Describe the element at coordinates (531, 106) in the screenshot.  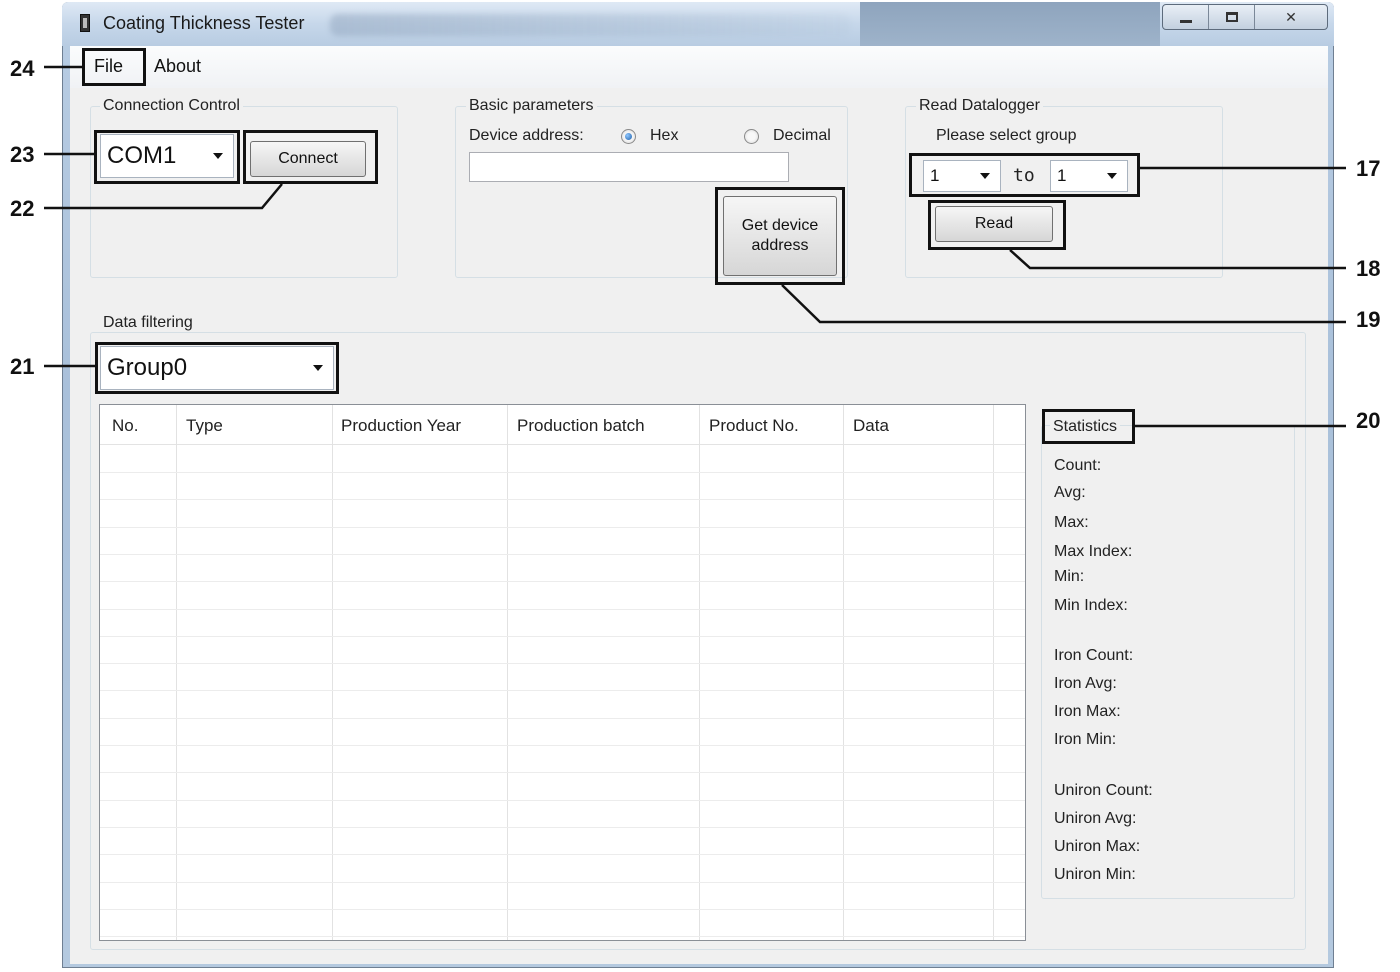
I see `basic-parameters-title: Basic parameters` at that location.